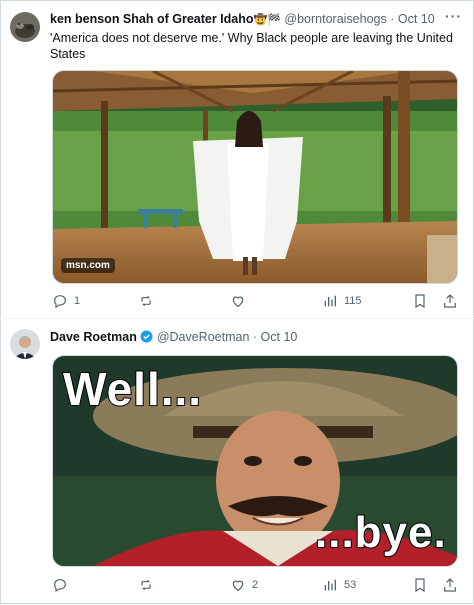 The image size is (474, 605). I want to click on views-count: 53, so click(350, 585).